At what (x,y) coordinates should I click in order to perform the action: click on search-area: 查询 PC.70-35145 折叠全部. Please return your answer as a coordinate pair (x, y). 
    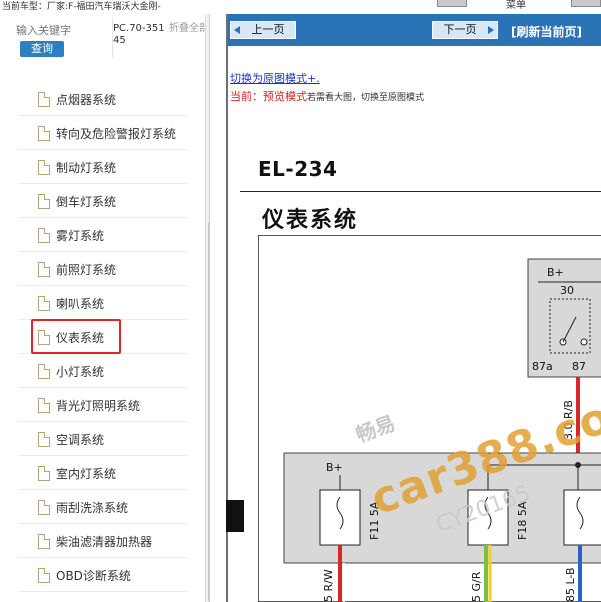
    Looking at the image, I should click on (104, 38).